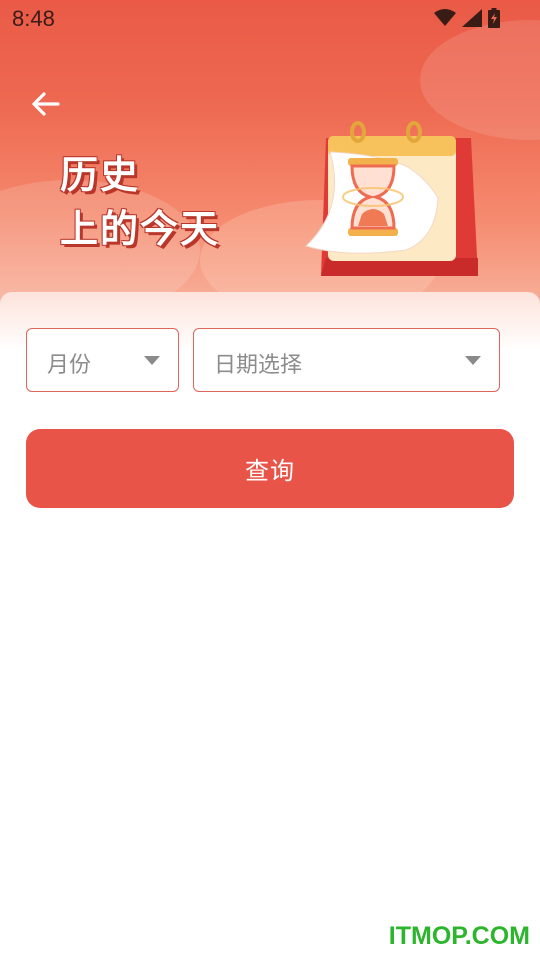  What do you see at coordinates (100, 175) in the screenshot?
I see `banner-title-line-1: 历史` at bounding box center [100, 175].